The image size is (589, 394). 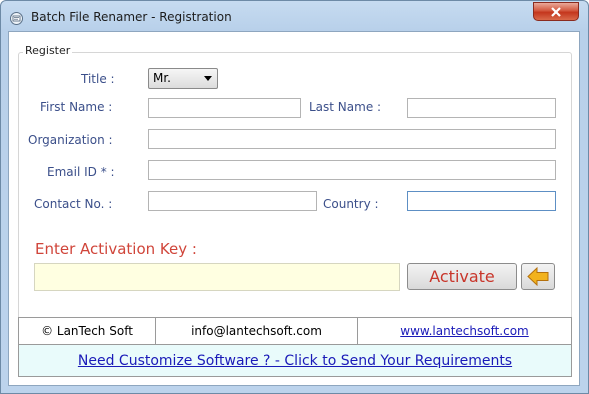 What do you see at coordinates (217, 277) in the screenshot?
I see `activation-key-input` at bounding box center [217, 277].